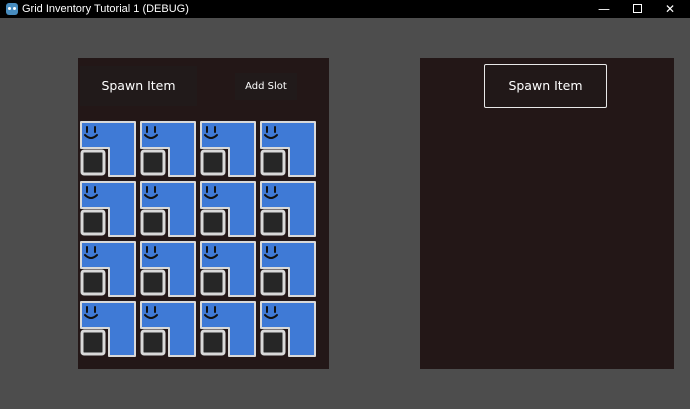 The height and width of the screenshot is (409, 690). Describe the element at coordinates (138, 86) in the screenshot. I see `spawn-item-button-left: Spawn Item` at that location.